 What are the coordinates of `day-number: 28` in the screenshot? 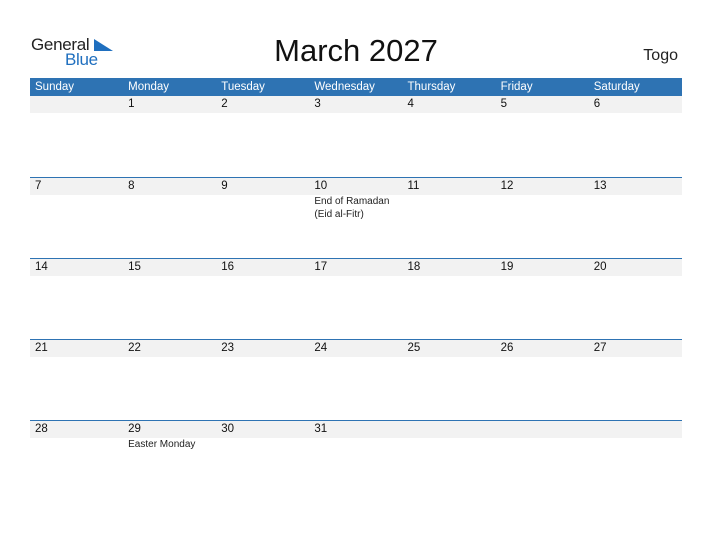 It's located at (41, 429).